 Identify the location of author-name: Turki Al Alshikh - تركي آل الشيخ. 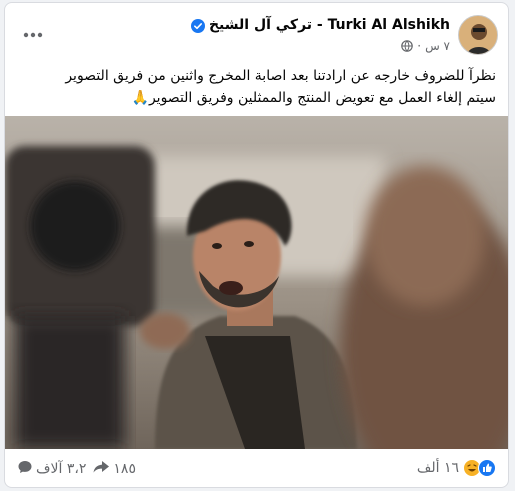
(329, 25).